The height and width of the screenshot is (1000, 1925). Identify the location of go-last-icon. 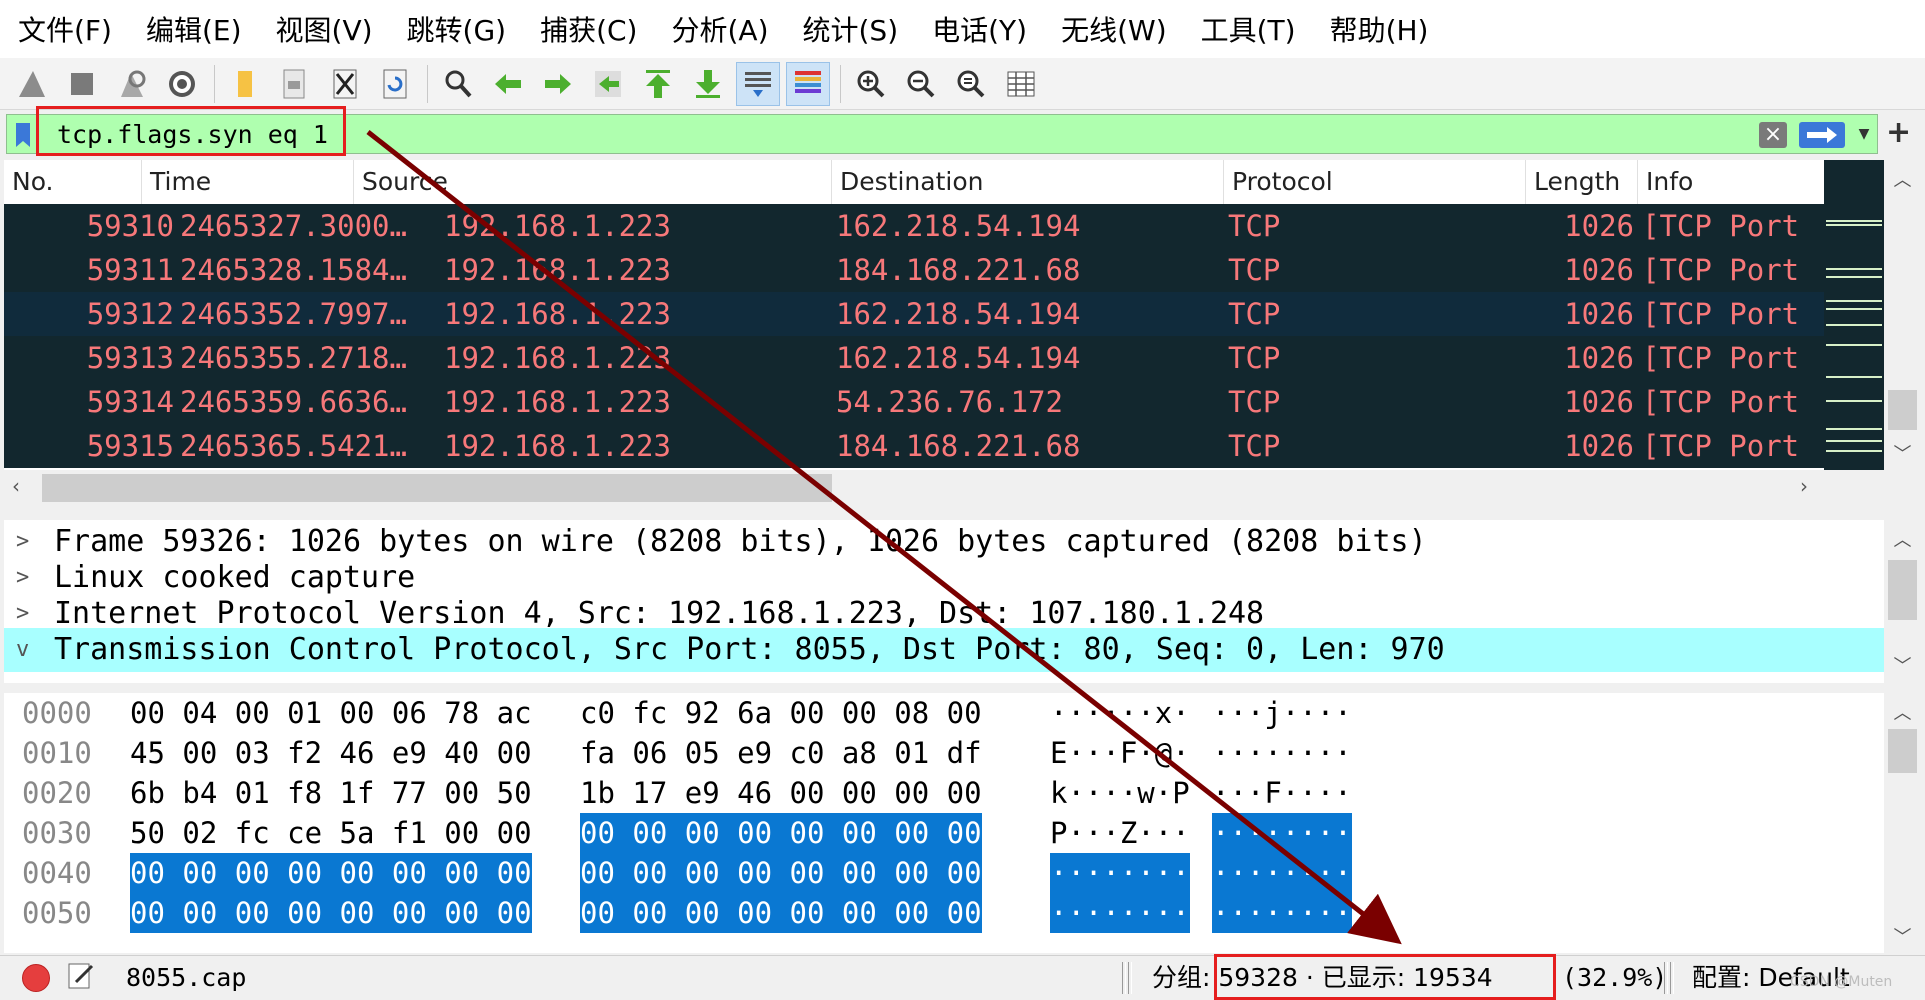
(708, 84).